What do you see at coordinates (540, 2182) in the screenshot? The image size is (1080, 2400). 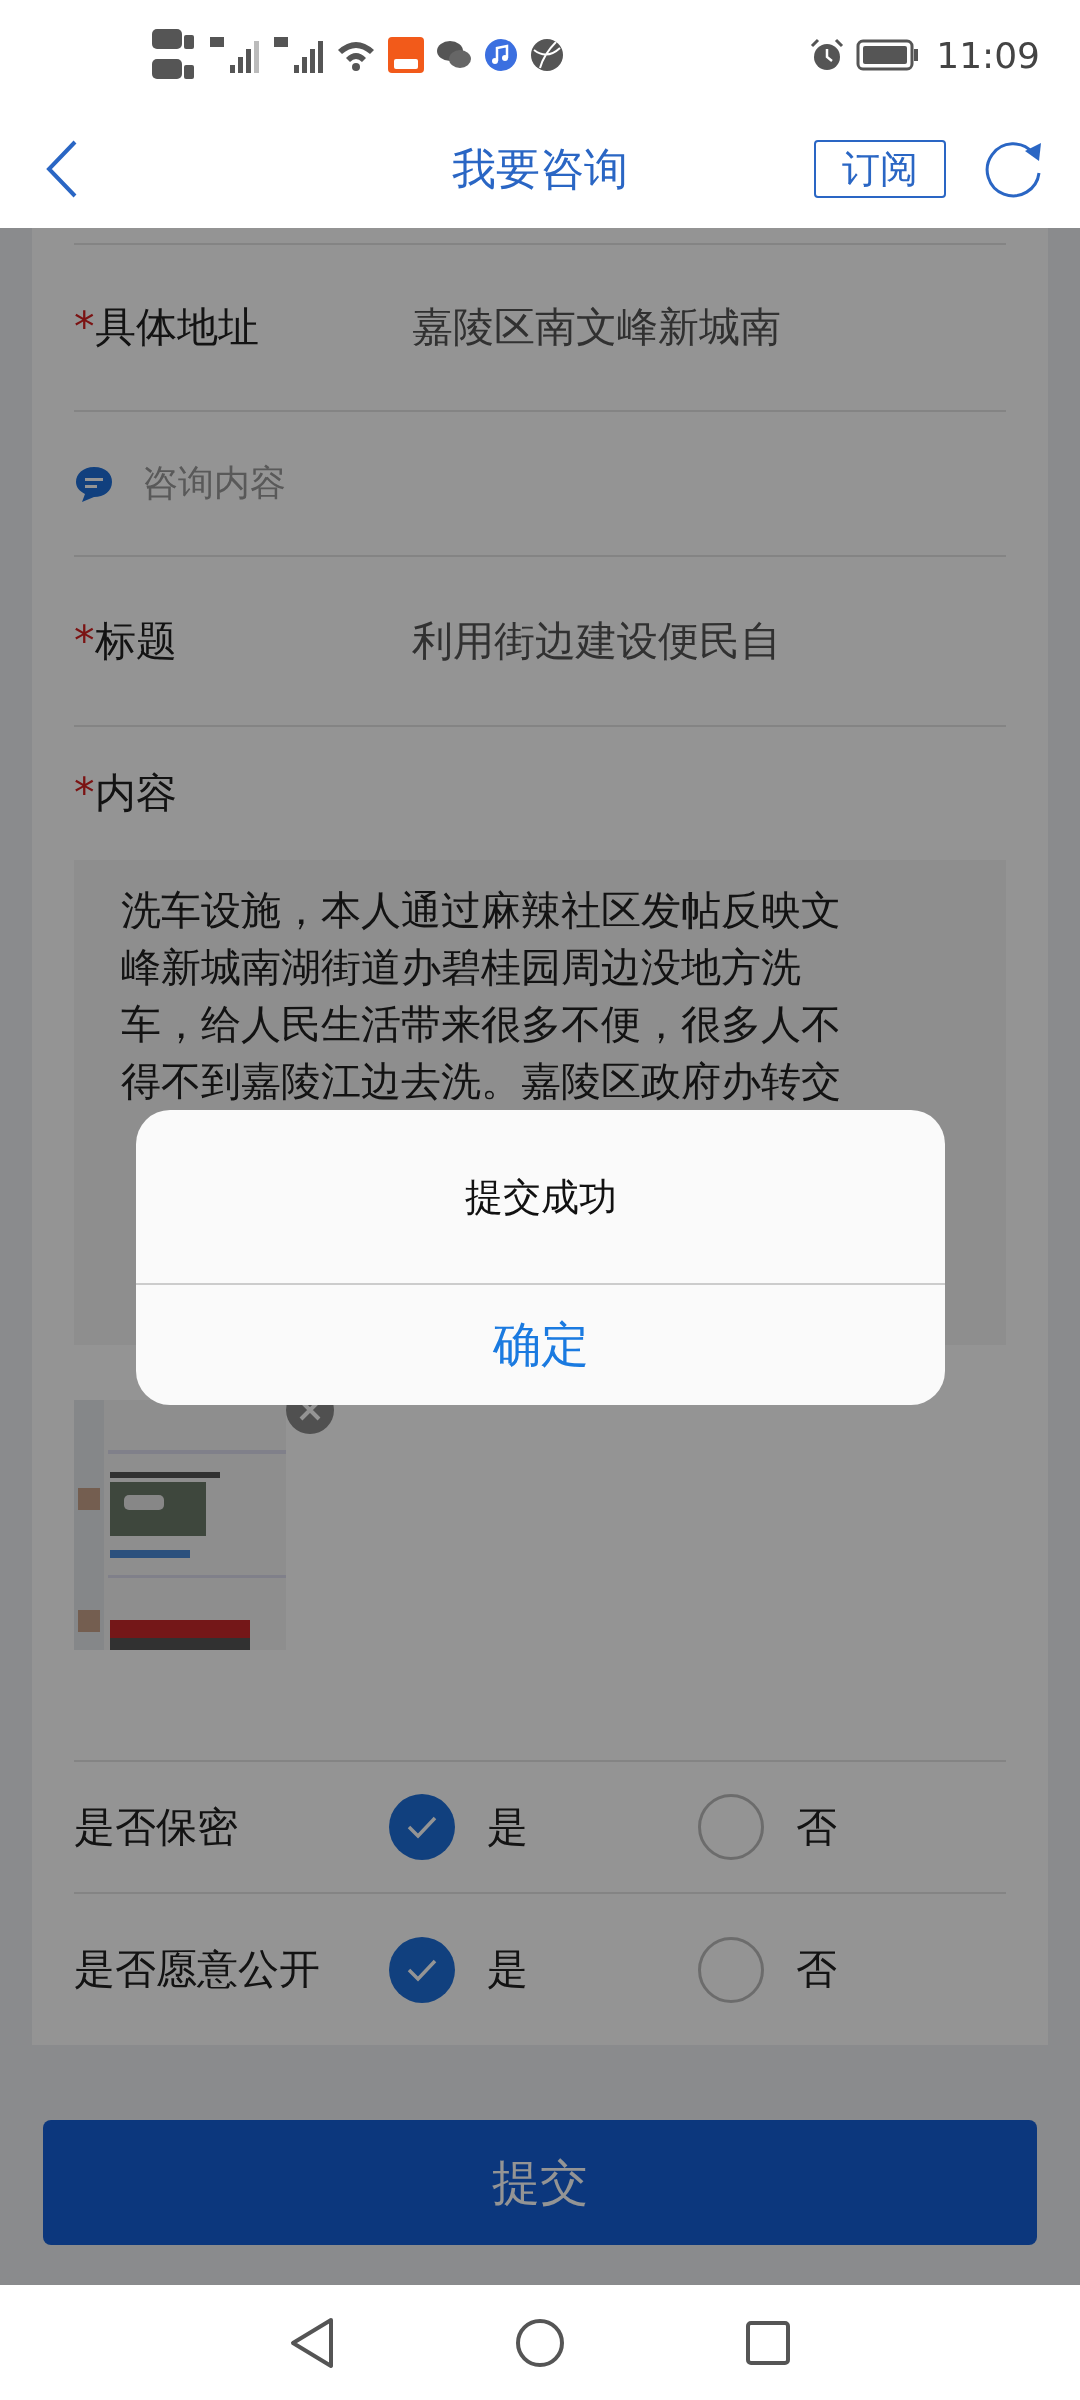 I see `submit-button: 提交` at bounding box center [540, 2182].